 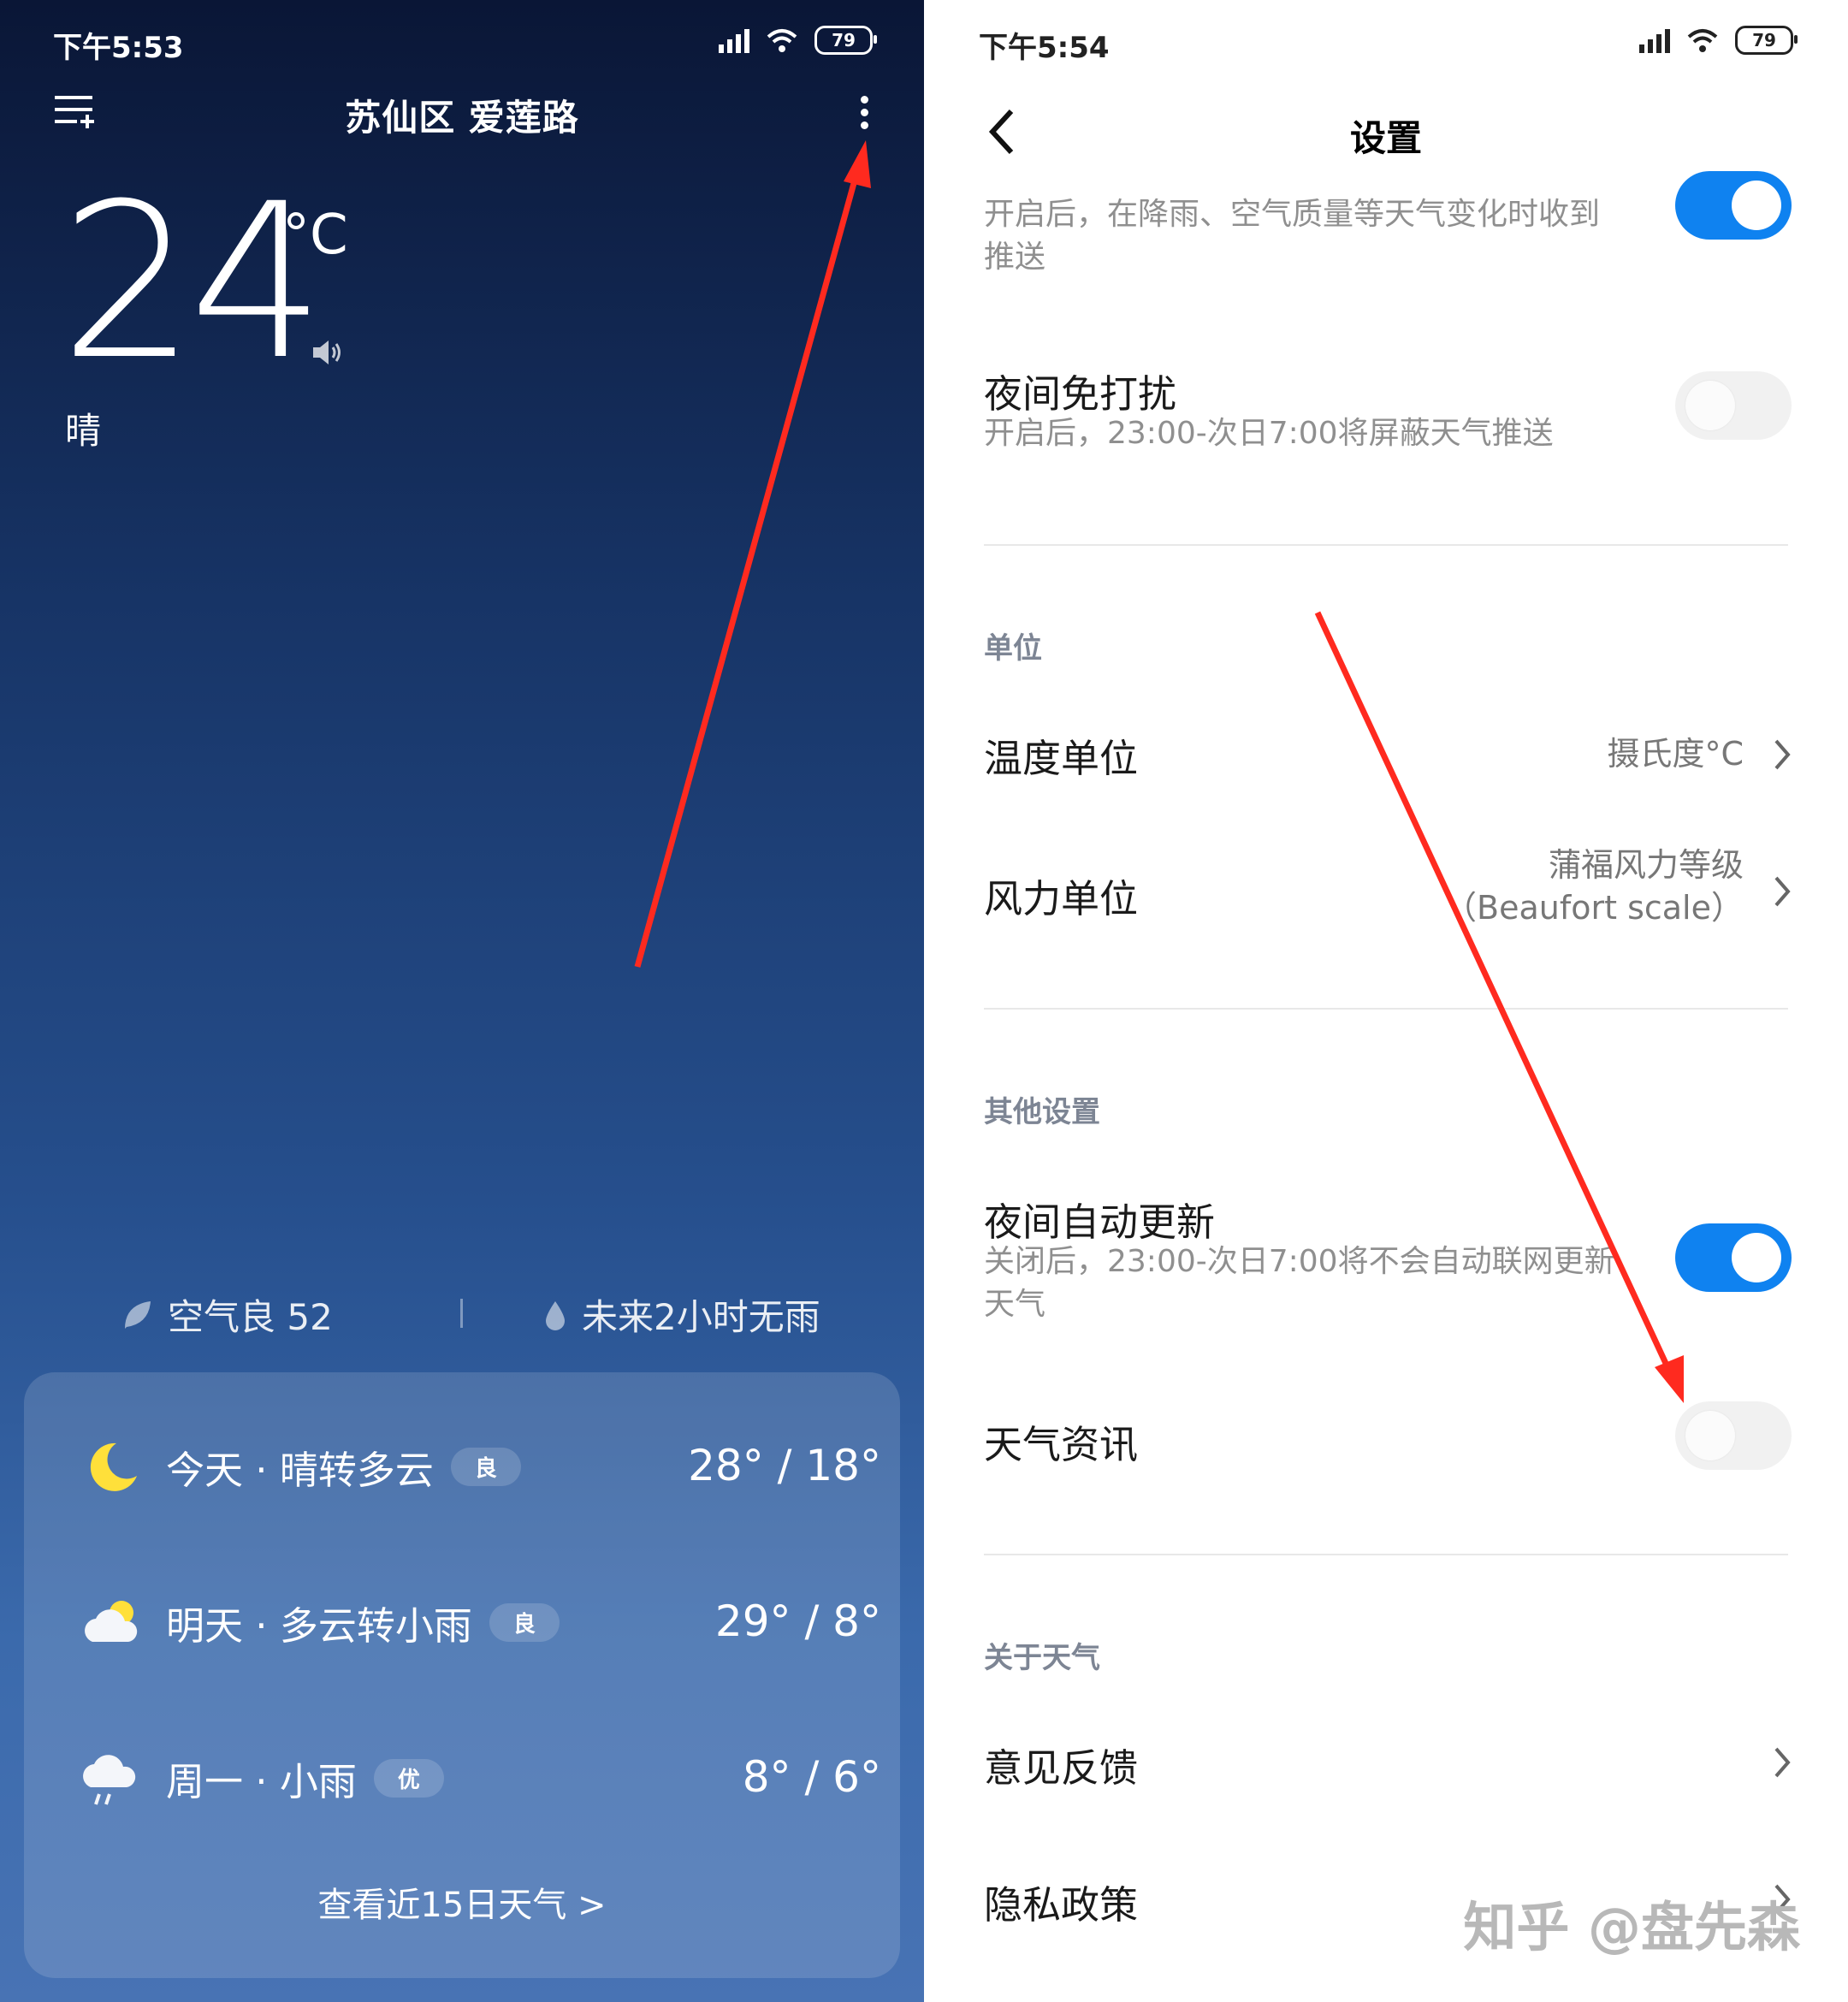 I want to click on forecast-temps: 8° / 6°, so click(x=811, y=1777).